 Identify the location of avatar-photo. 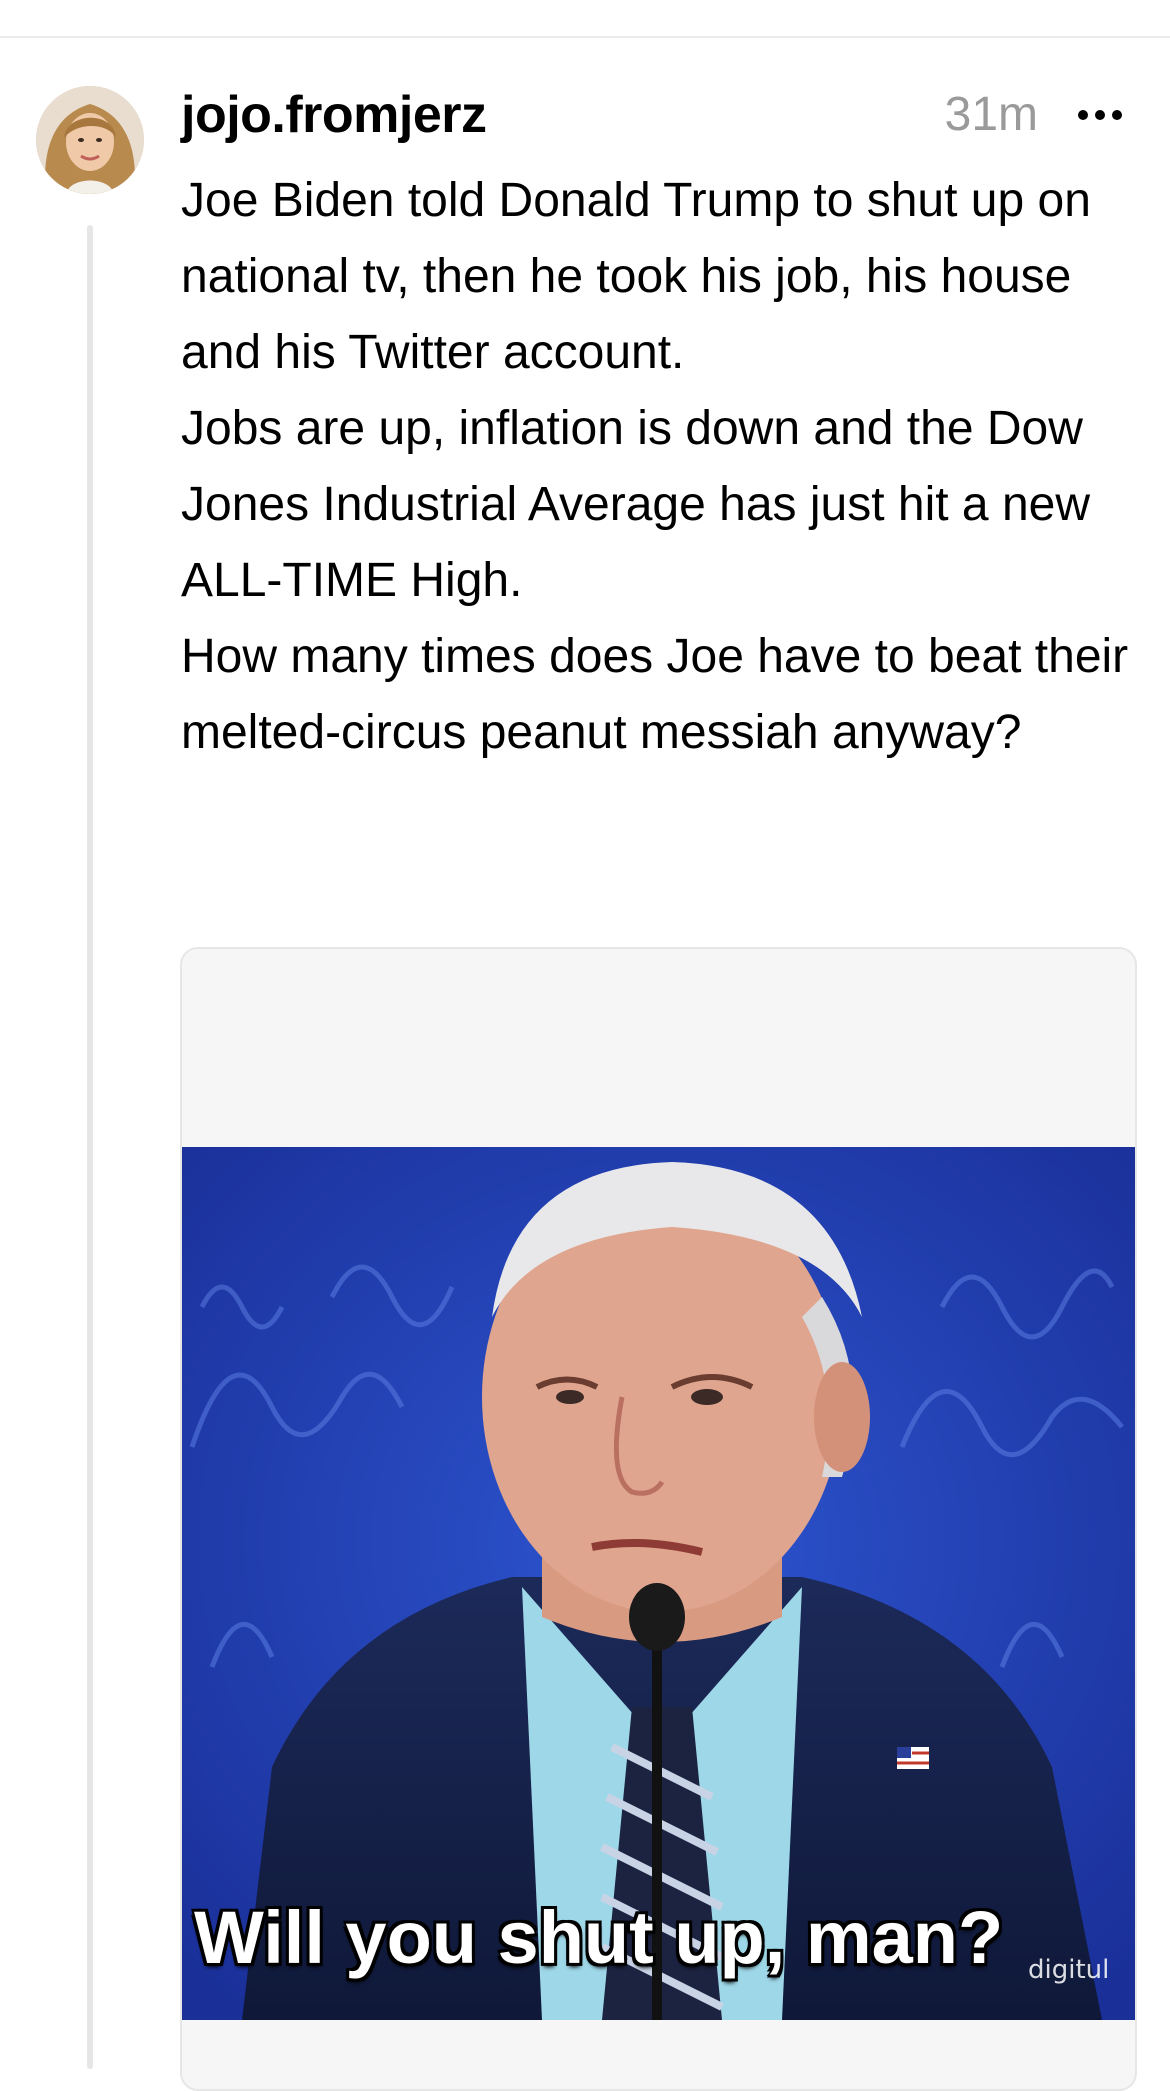
(90, 140).